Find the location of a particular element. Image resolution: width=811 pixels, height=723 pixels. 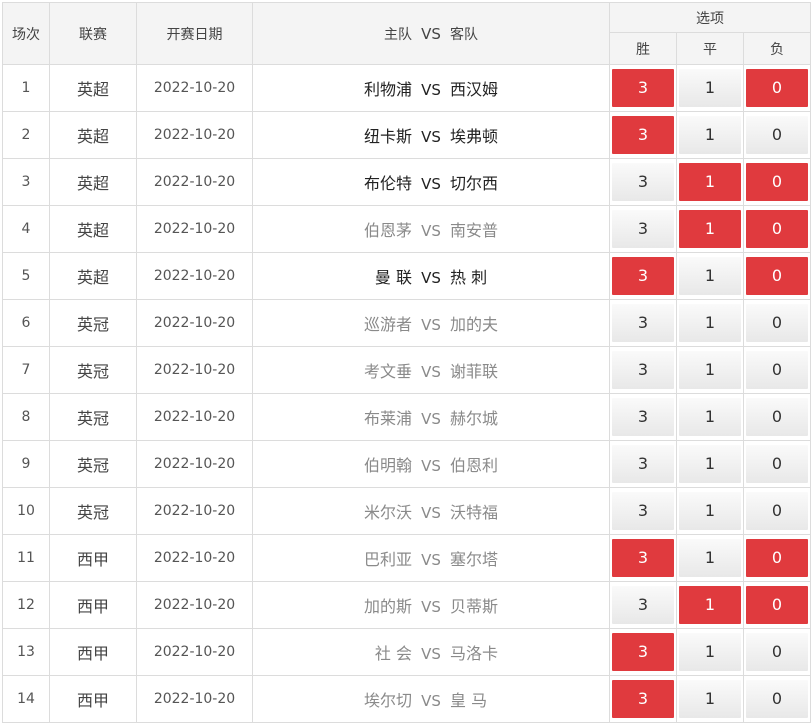

table-row: 5 英超 2022-10-20 曼 联 VS 热 刺 310 is located at coordinates (406, 276).